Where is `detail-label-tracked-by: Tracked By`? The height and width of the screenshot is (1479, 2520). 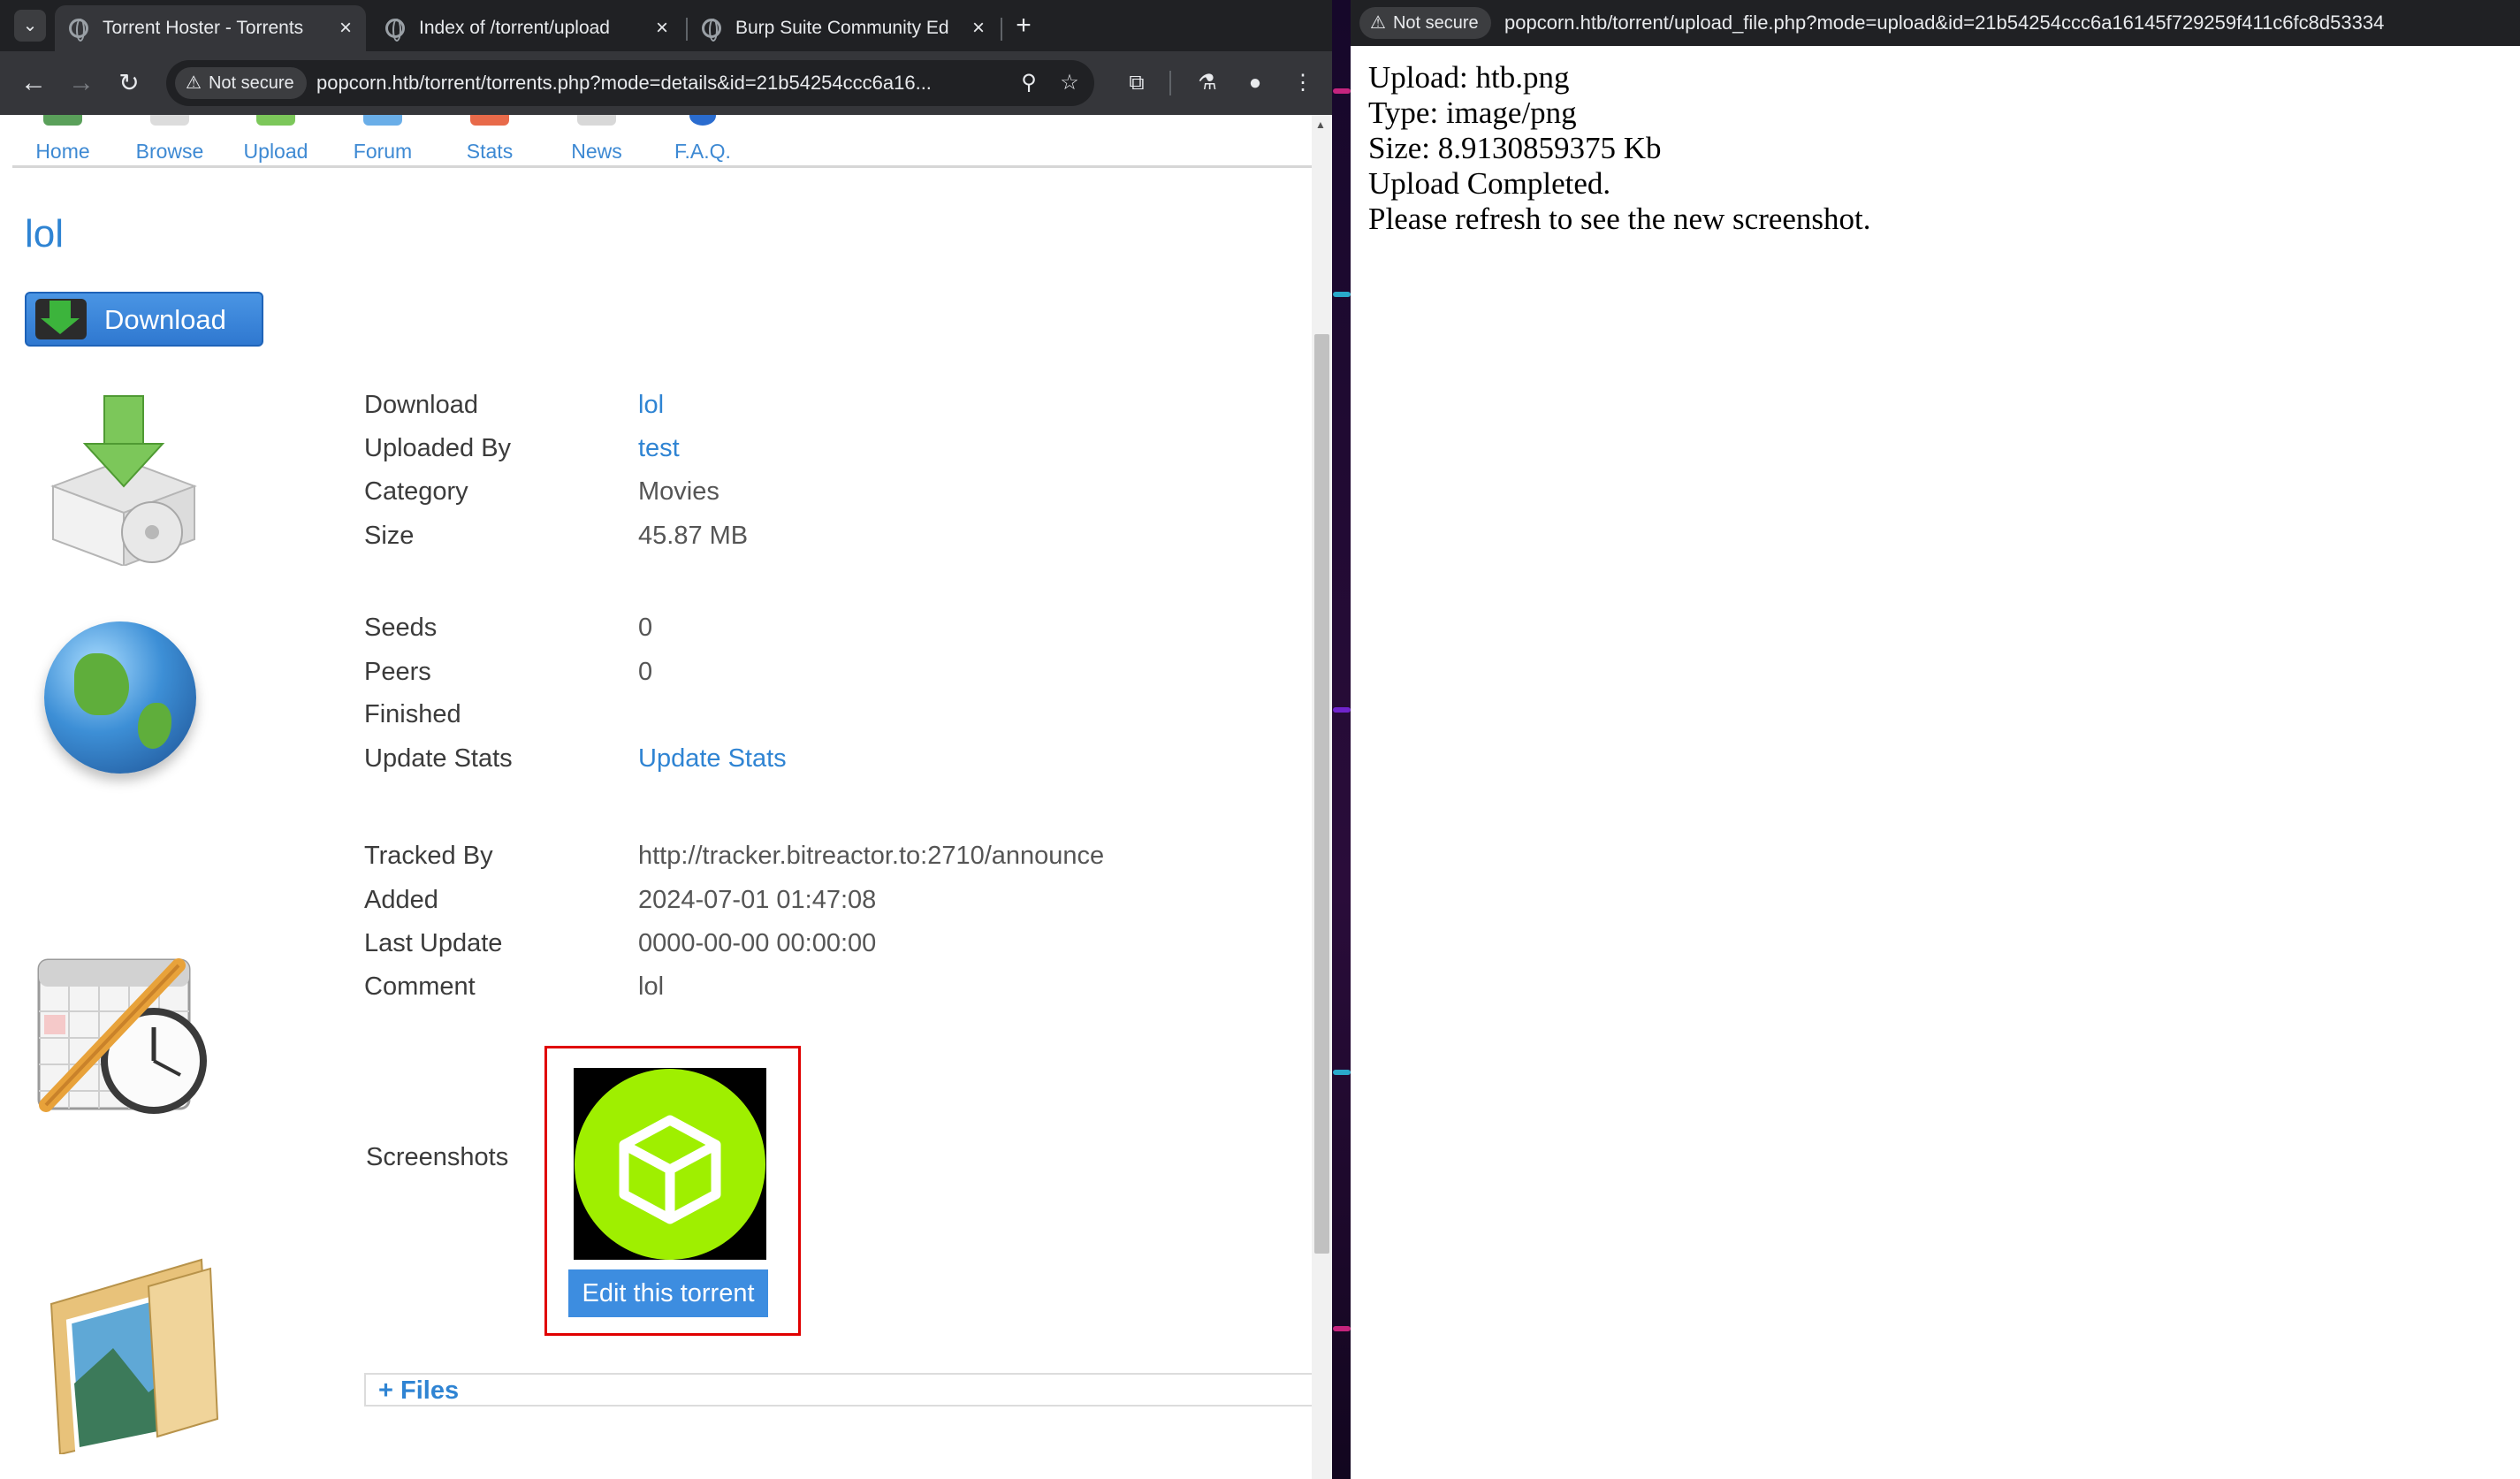
detail-label-tracked-by: Tracked By is located at coordinates (428, 856).